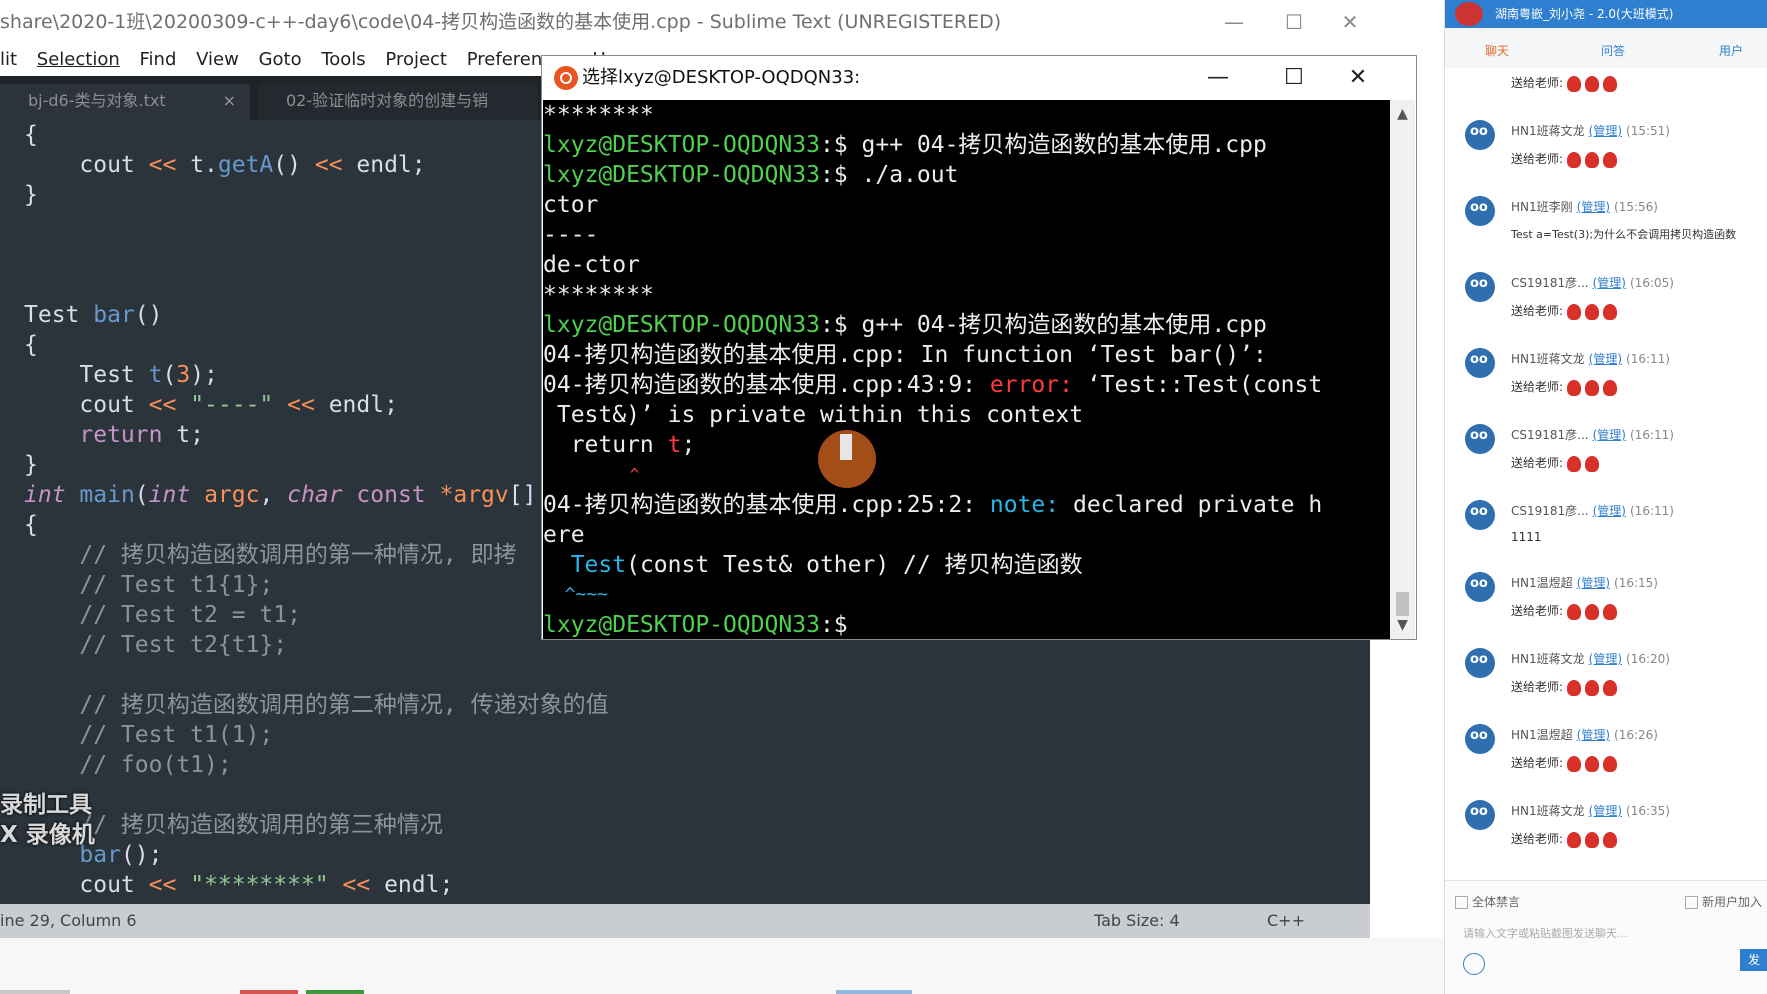 The width and height of the screenshot is (1767, 994). What do you see at coordinates (1636, 735) in the screenshot?
I see `timestamp: (16:26)` at bounding box center [1636, 735].